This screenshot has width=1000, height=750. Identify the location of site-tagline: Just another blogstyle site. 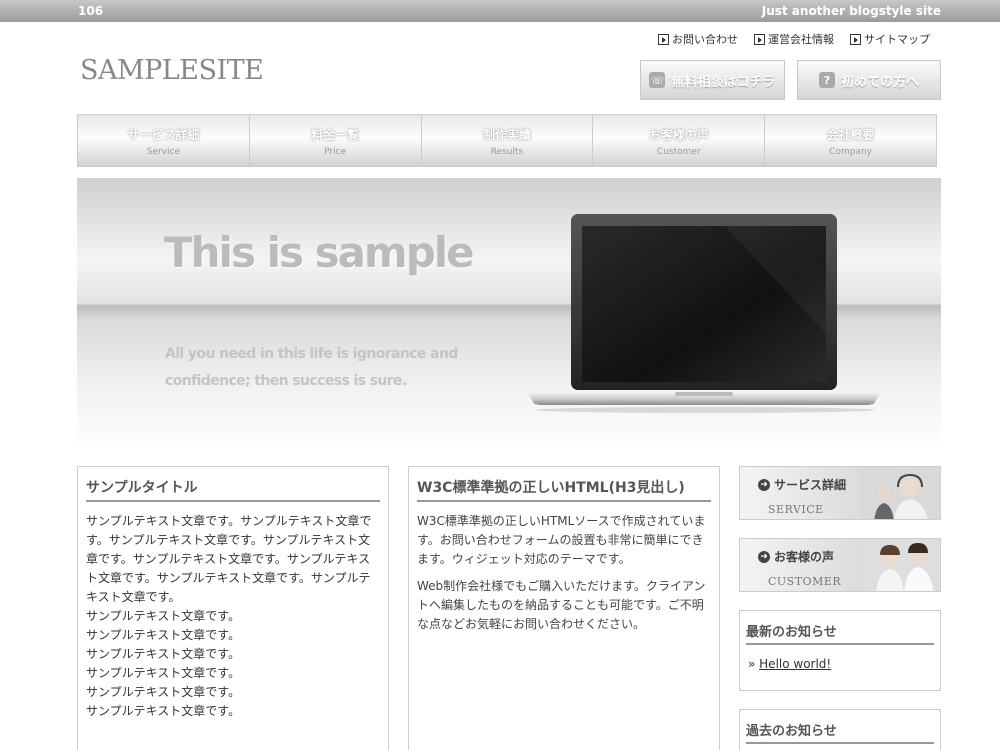
(851, 11).